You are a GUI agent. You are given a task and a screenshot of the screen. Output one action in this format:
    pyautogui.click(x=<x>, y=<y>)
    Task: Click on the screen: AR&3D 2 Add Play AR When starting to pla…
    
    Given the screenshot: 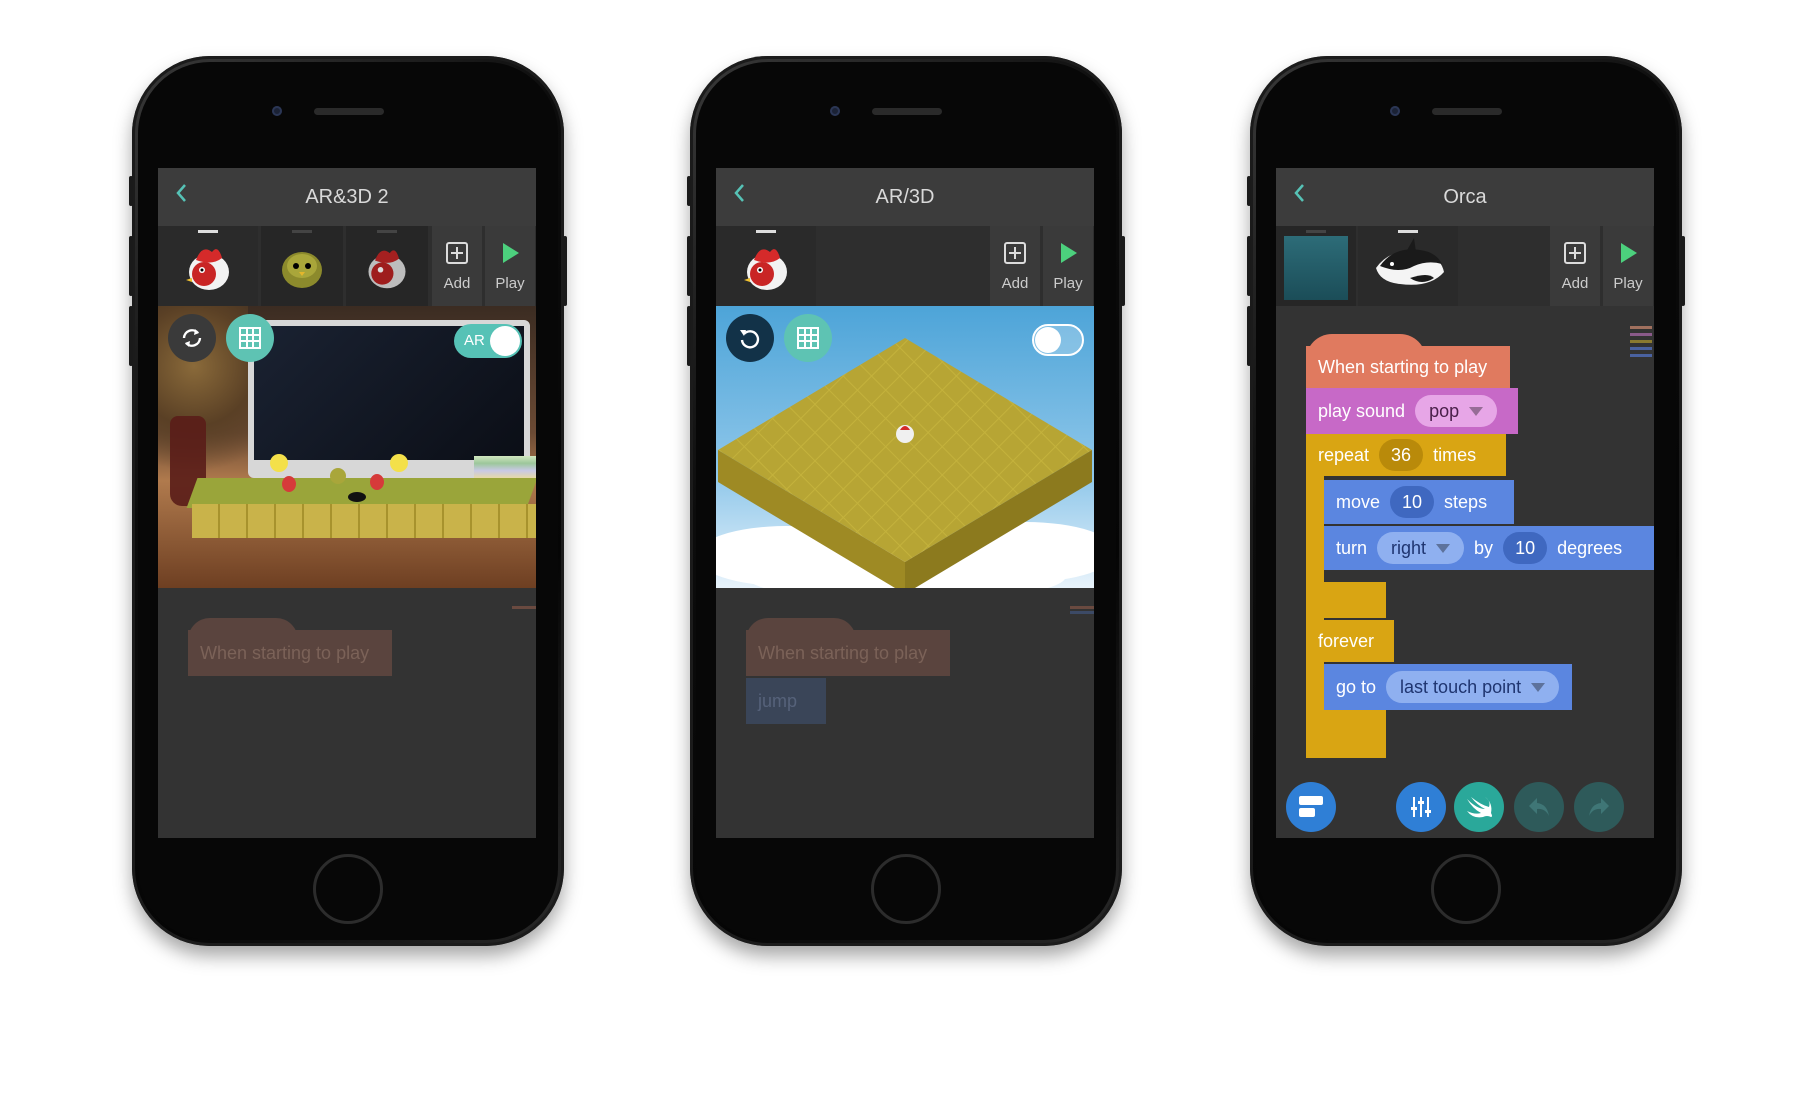 What is the action you would take?
    pyautogui.click(x=347, y=503)
    